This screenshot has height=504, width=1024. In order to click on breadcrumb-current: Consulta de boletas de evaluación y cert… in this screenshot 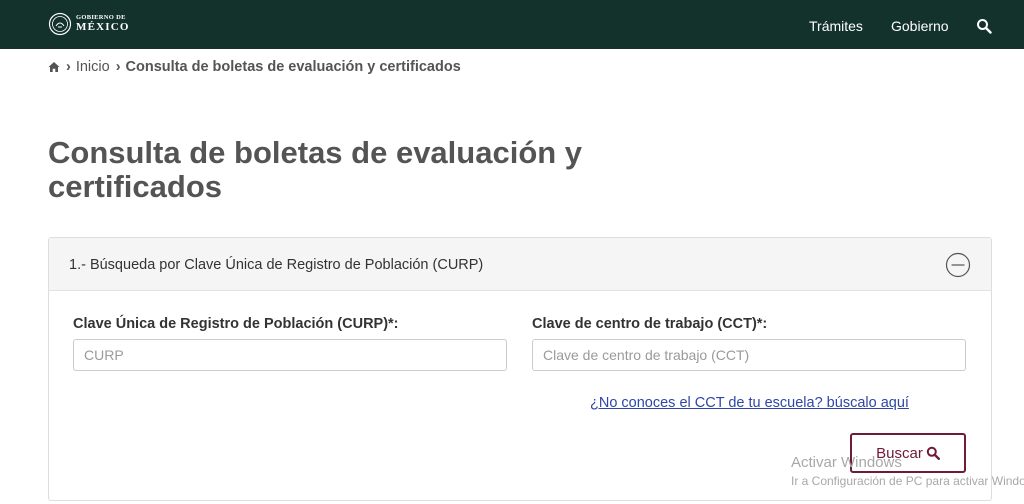, I will do `click(293, 67)`.